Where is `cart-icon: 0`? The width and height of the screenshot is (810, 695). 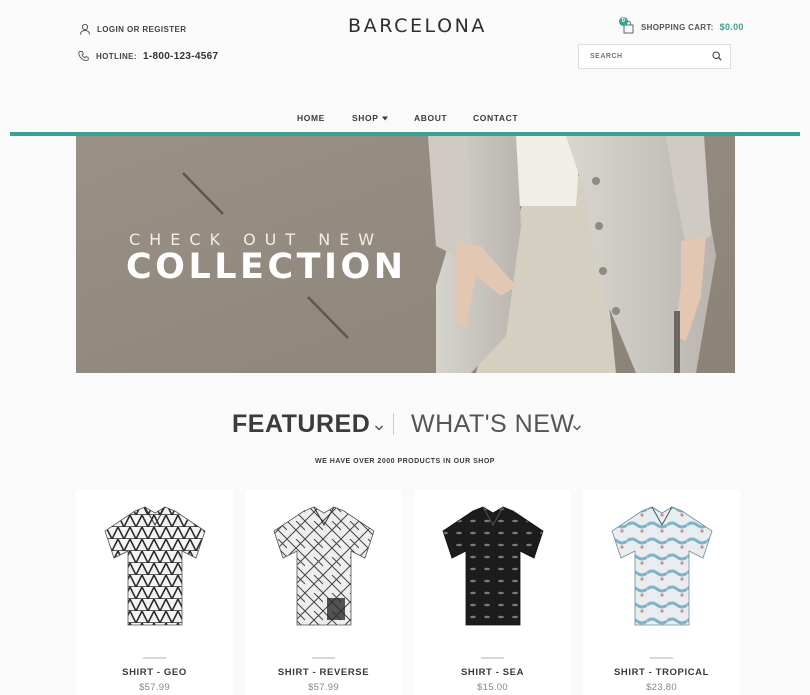 cart-icon: 0 is located at coordinates (627, 25).